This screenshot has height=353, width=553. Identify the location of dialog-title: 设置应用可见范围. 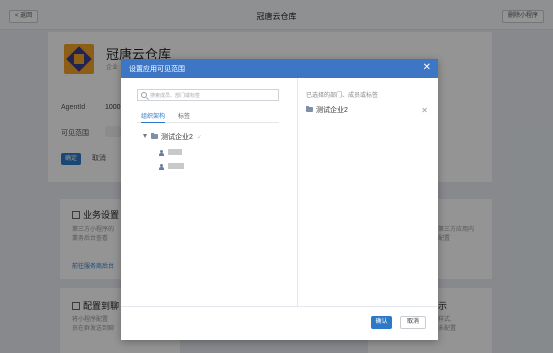
(157, 69).